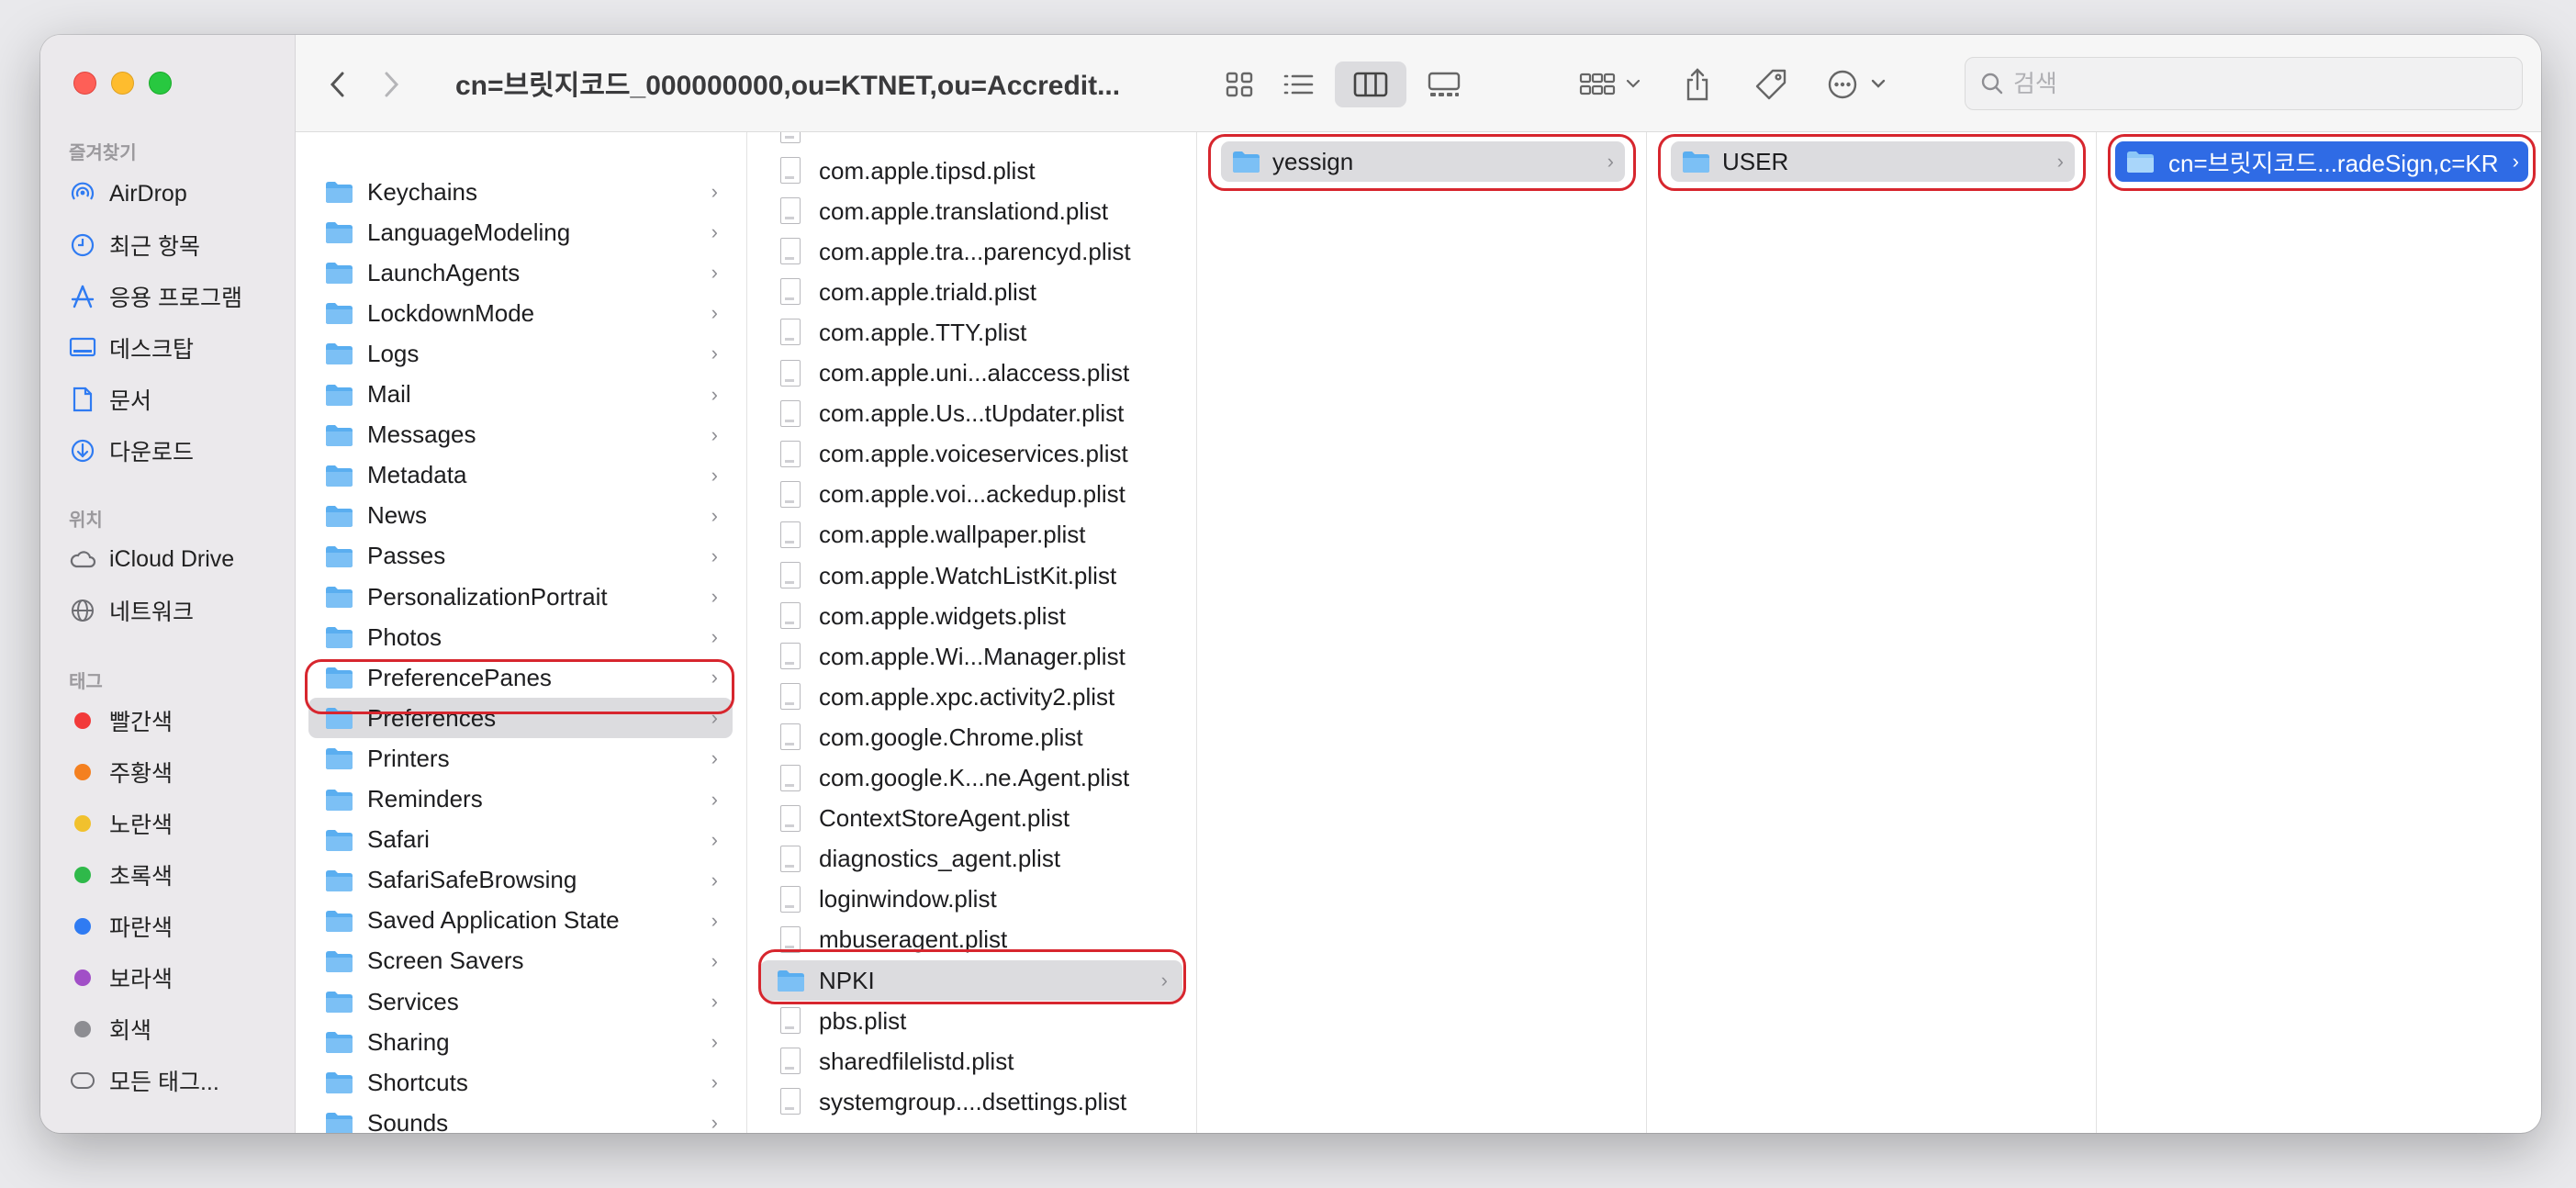  What do you see at coordinates (520, 1042) in the screenshot?
I see `folder-row: Sharing ›` at bounding box center [520, 1042].